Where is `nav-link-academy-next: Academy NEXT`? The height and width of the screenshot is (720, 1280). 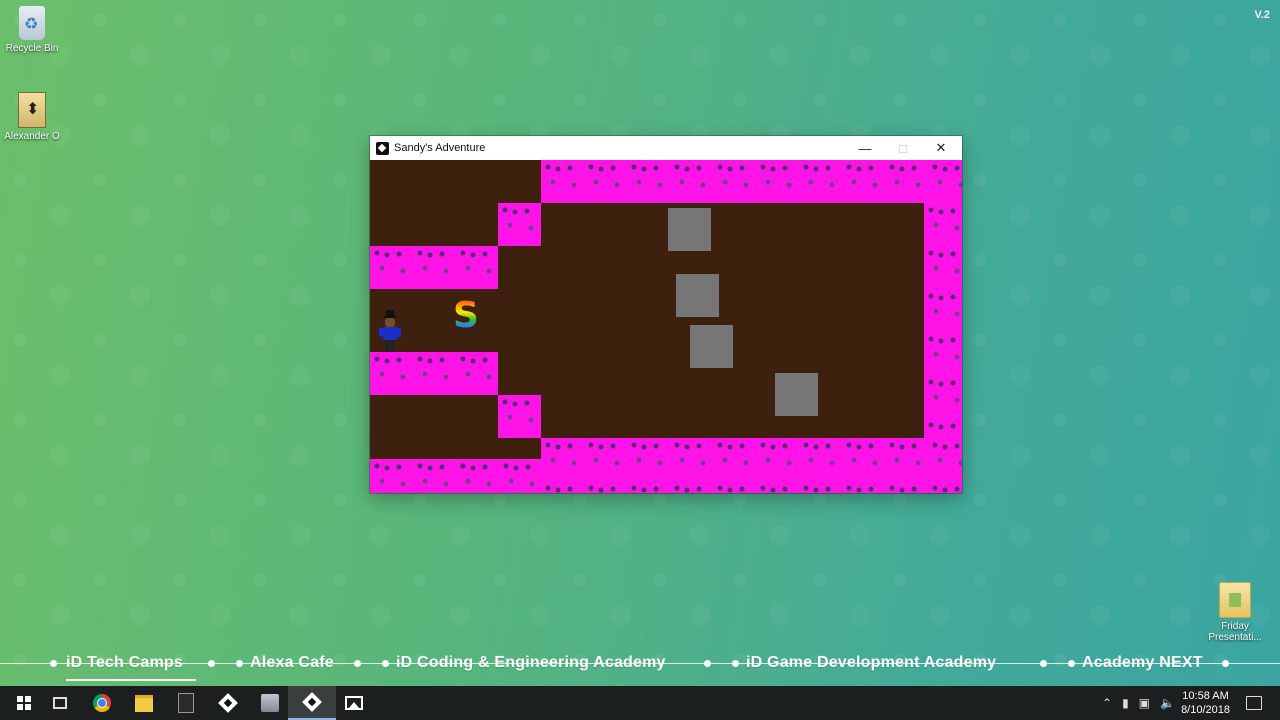 nav-link-academy-next: Academy NEXT is located at coordinates (1142, 663).